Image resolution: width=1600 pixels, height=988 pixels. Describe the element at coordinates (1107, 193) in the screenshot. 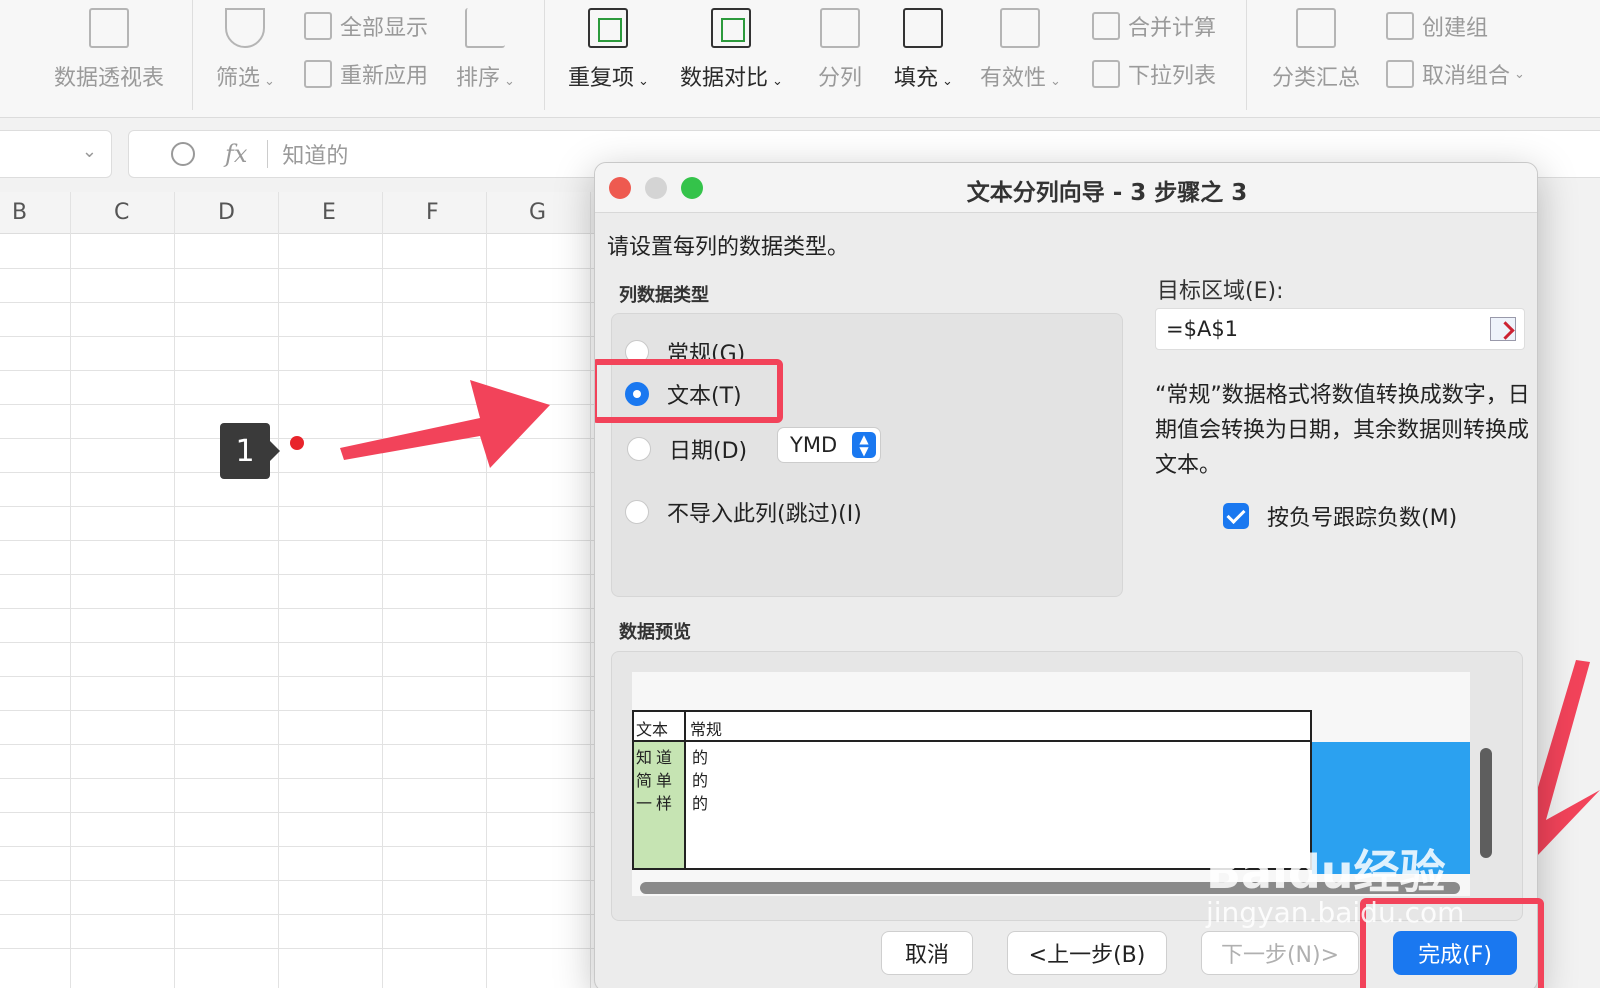

I see `dialog-title: 文本分列向导 - 3 步骤之 3` at that location.